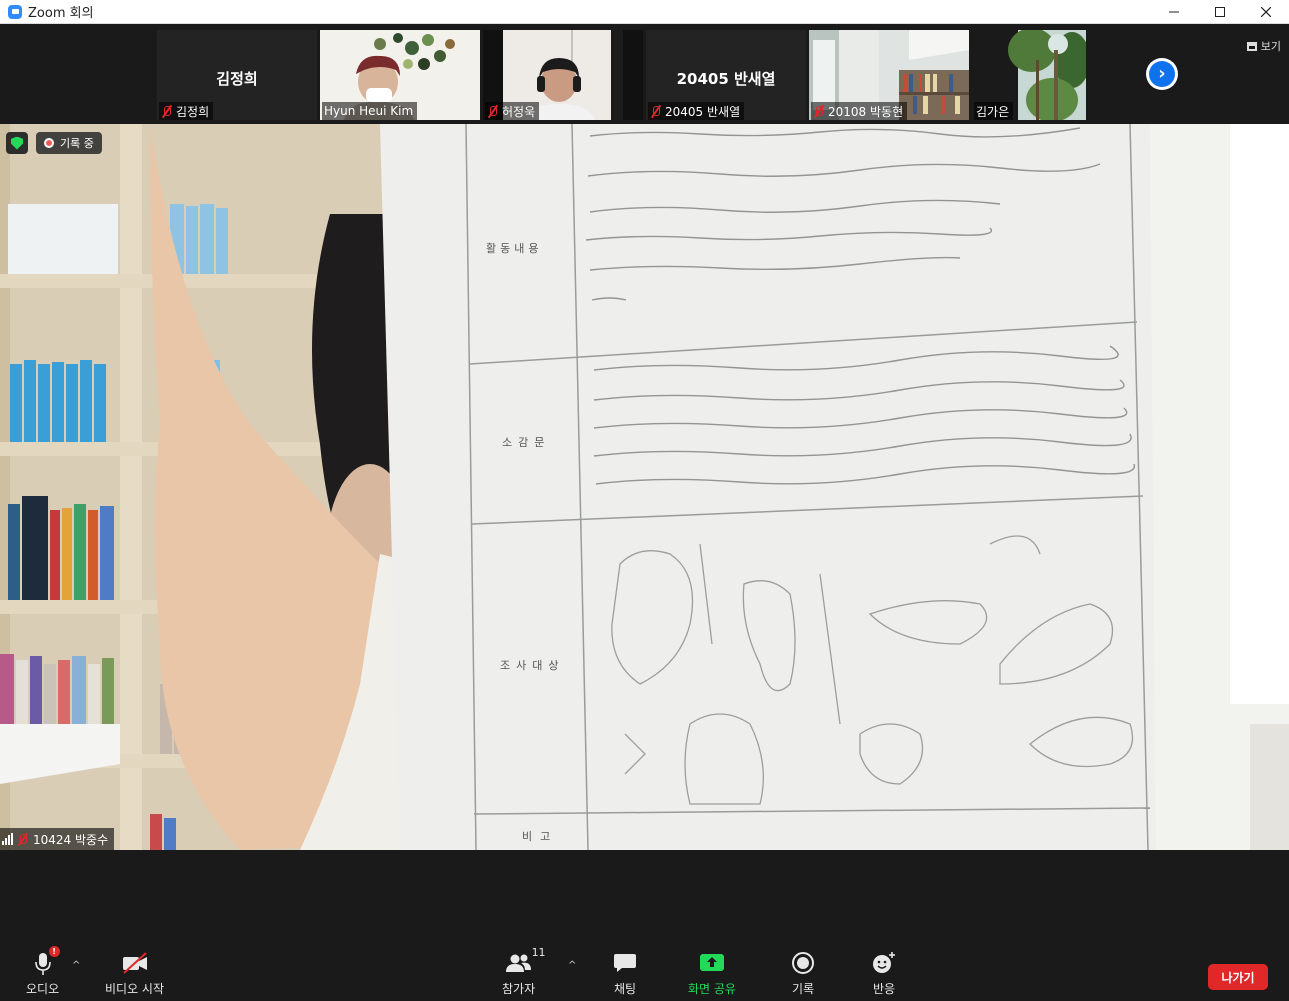 Image resolution: width=1289 pixels, height=1001 pixels. What do you see at coordinates (71, 839) in the screenshot?
I see `speaker-name: 10424 박중수` at bounding box center [71, 839].